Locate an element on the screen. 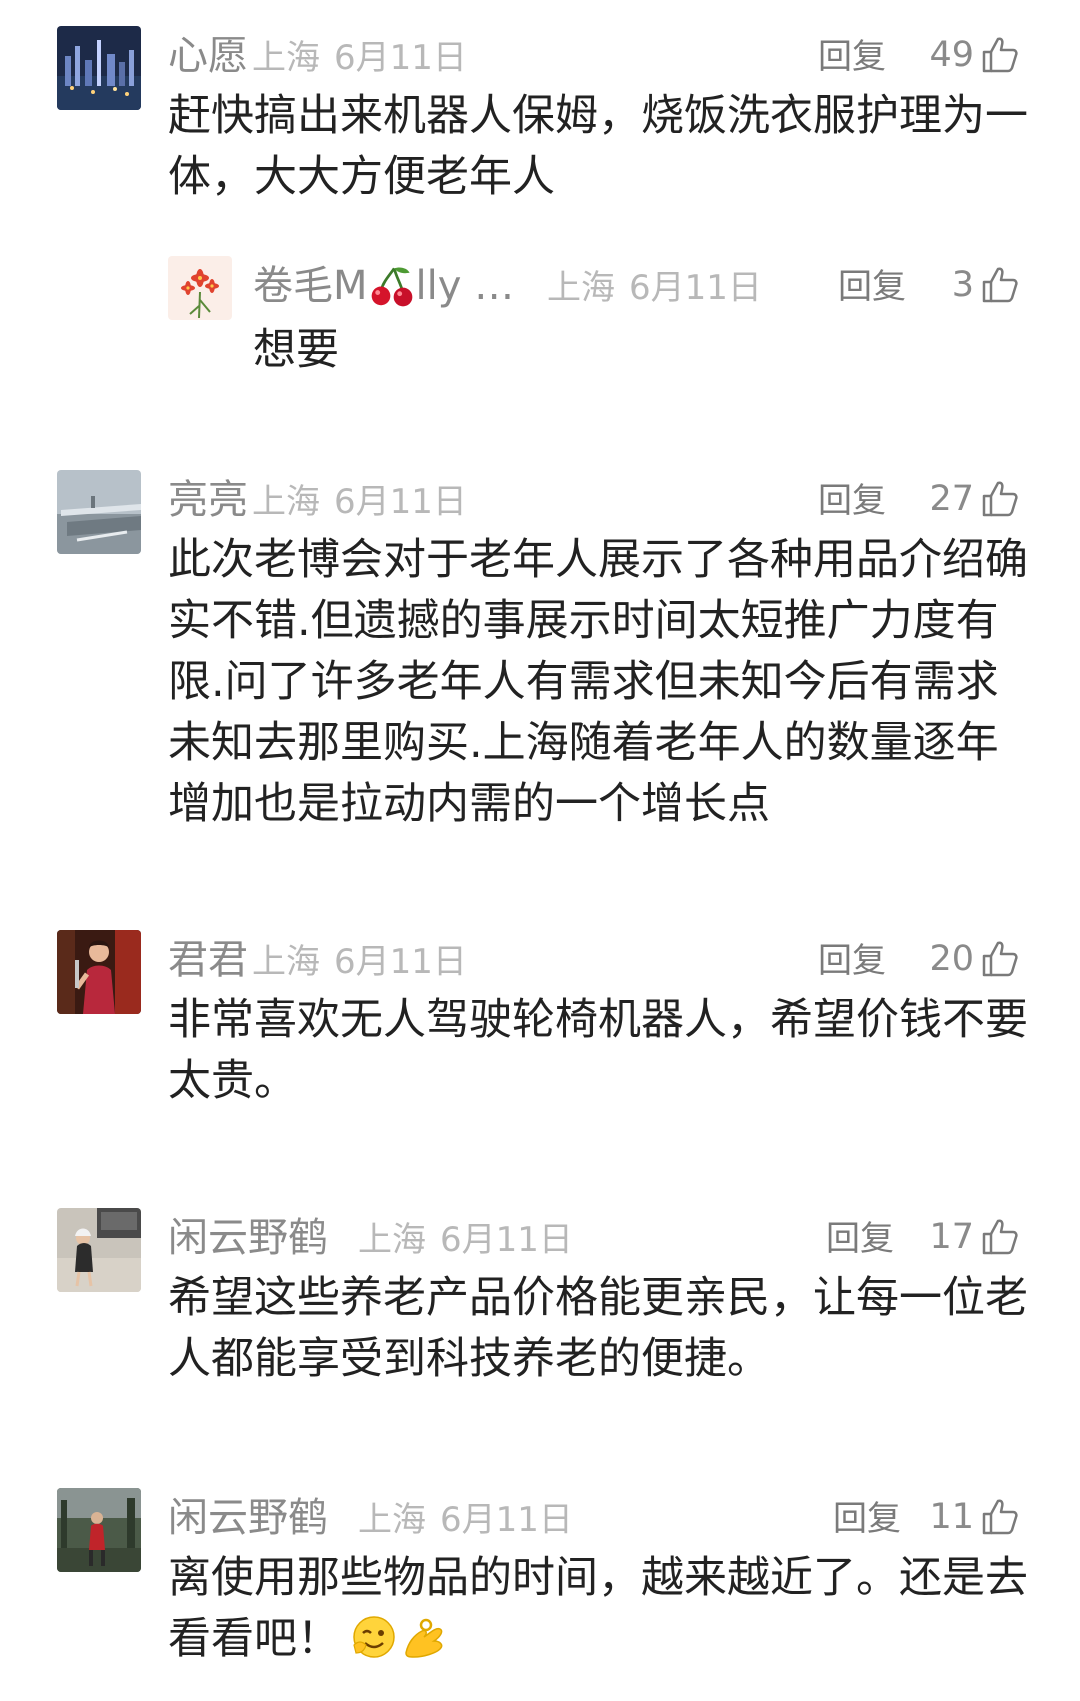 Image resolution: width=1080 pixels, height=1701 pixels. like-button: 20 is located at coordinates (974, 959).